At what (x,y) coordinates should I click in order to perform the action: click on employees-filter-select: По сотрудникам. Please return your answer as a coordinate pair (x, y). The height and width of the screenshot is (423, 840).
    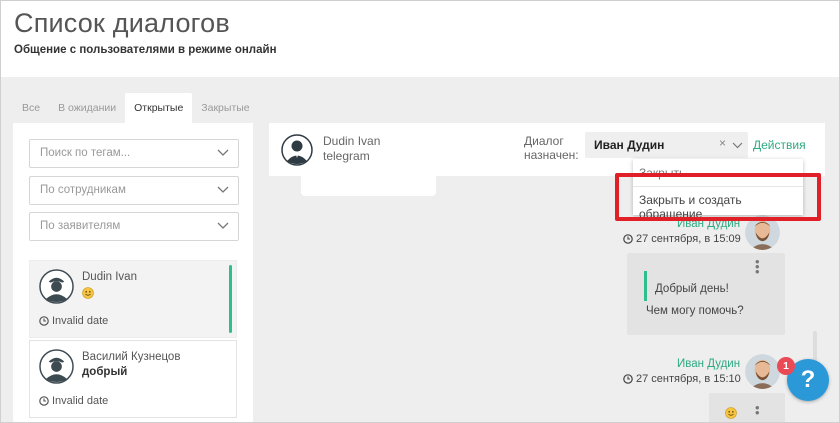
    Looking at the image, I should click on (134, 190).